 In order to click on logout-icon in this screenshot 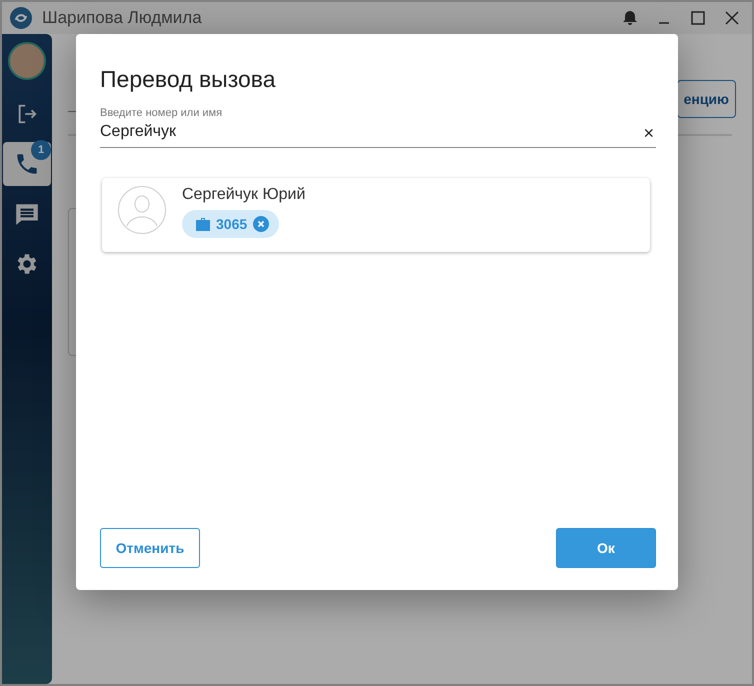, I will do `click(27, 114)`.